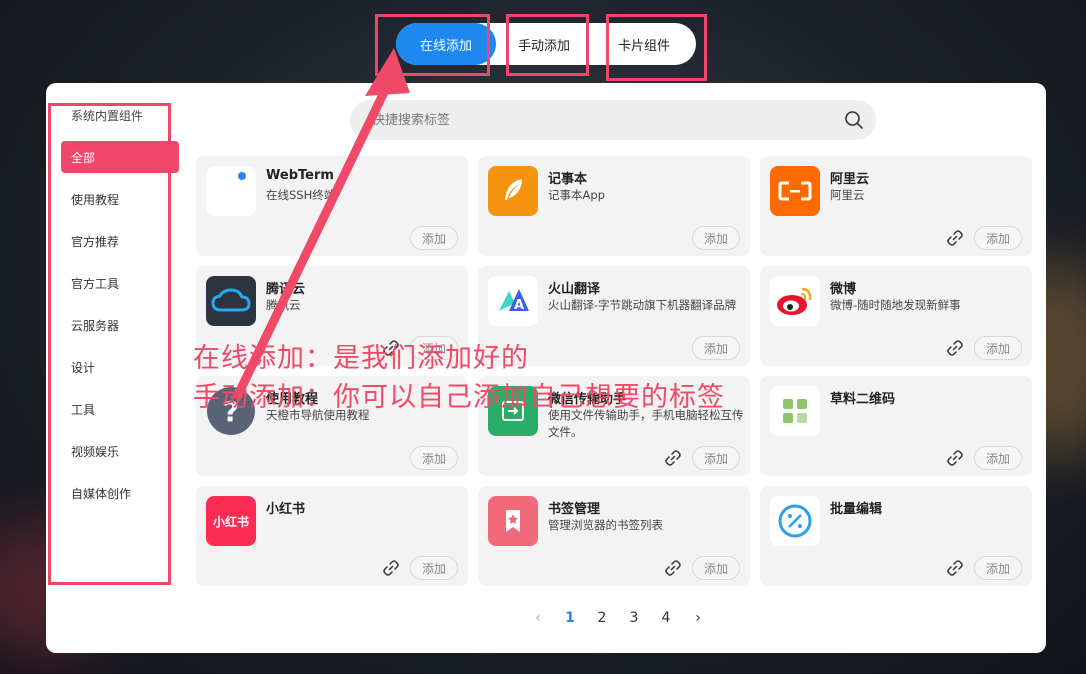 Image resolution: width=1086 pixels, height=674 pixels. I want to click on webterm-logo, so click(231, 191).